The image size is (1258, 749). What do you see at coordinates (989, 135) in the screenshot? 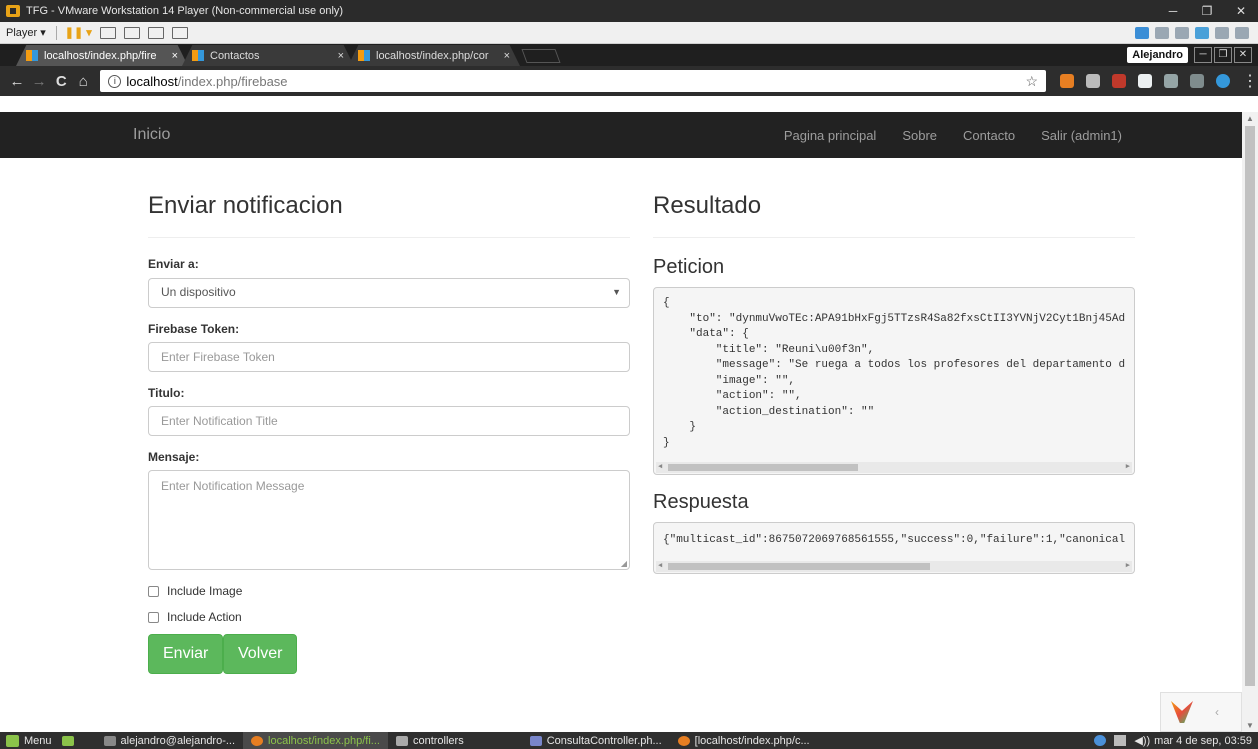
I see `nav-link-contact: Contacto` at bounding box center [989, 135].